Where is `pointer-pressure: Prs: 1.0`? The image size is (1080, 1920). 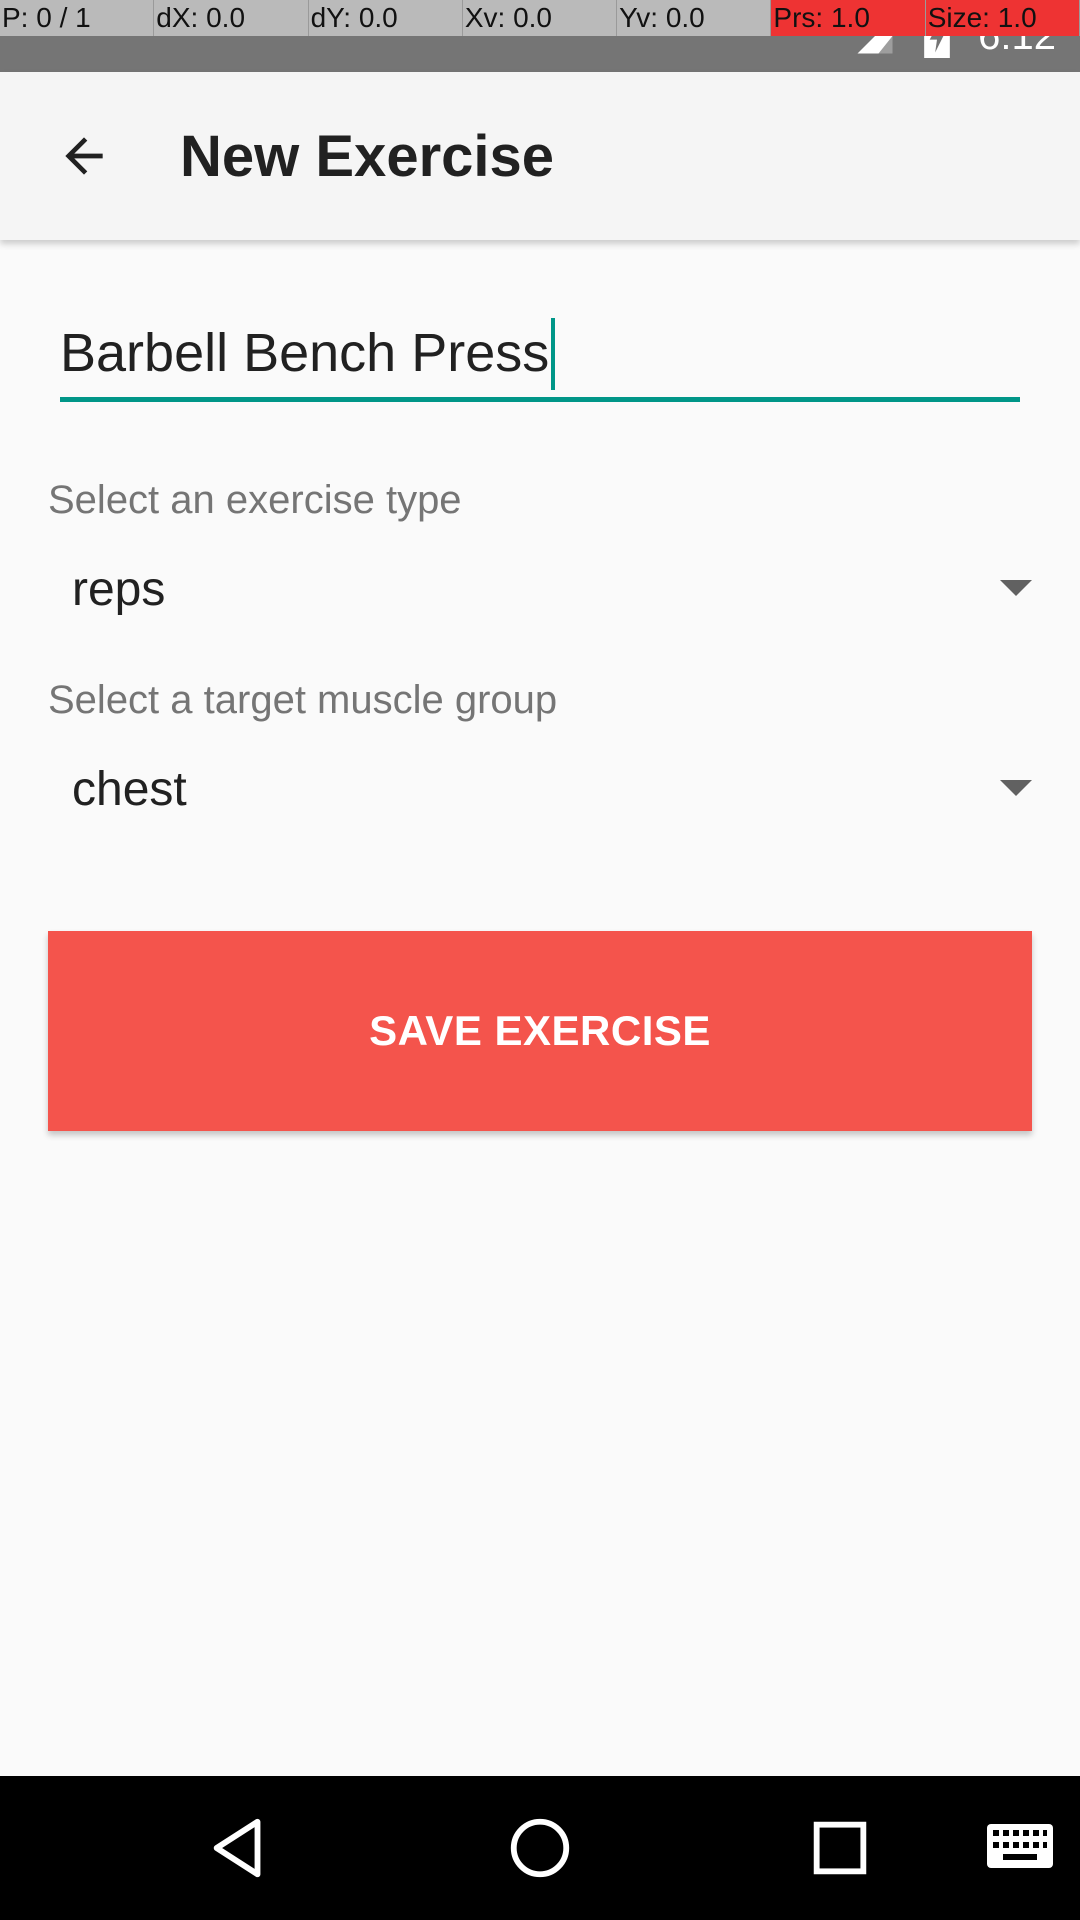
pointer-pressure: Prs: 1.0 is located at coordinates (848, 18).